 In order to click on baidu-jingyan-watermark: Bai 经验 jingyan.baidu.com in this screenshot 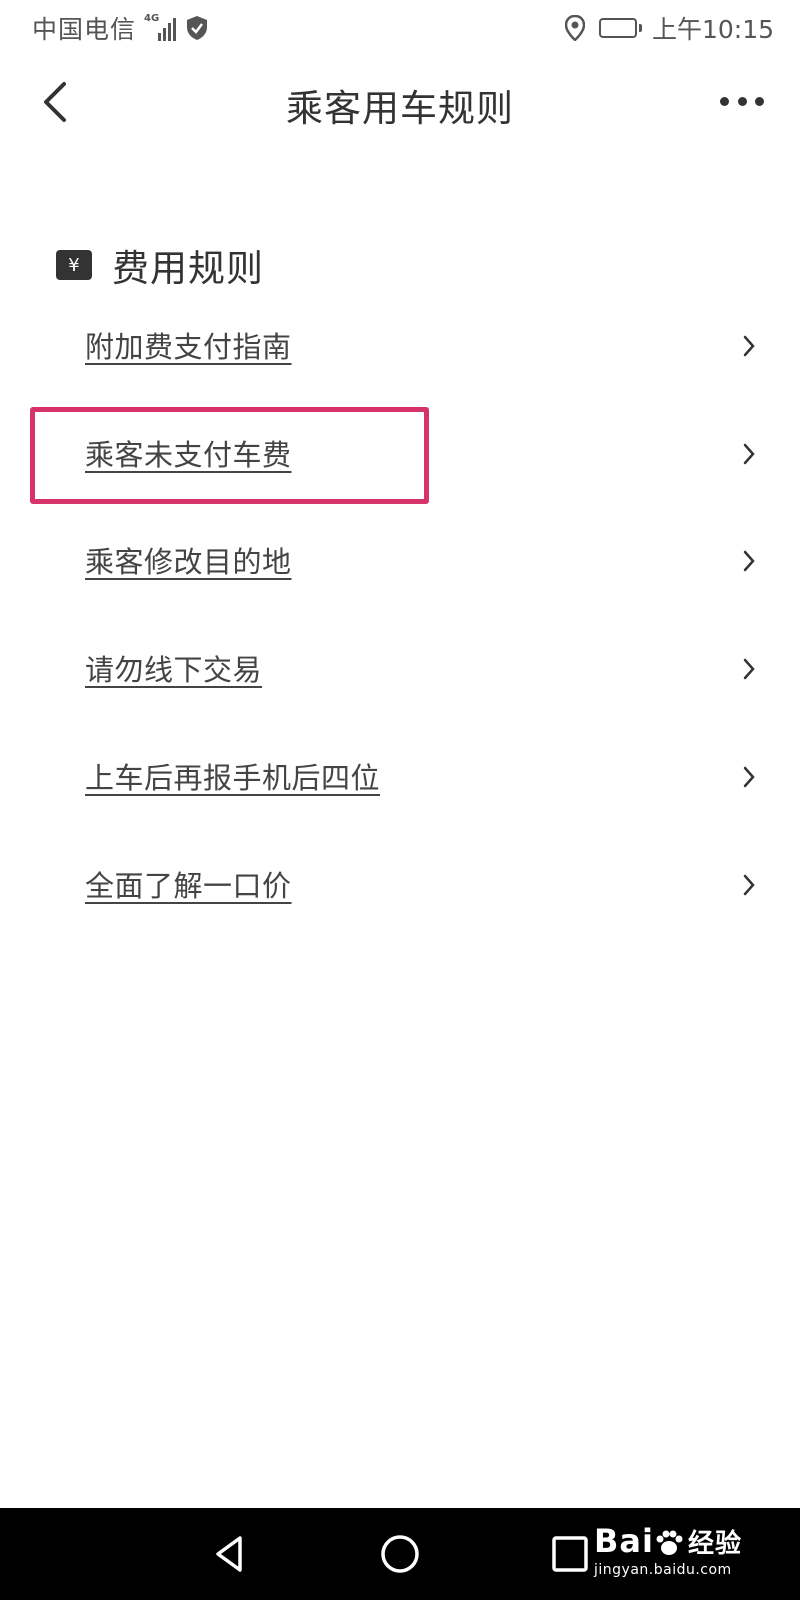, I will do `click(689, 1555)`.